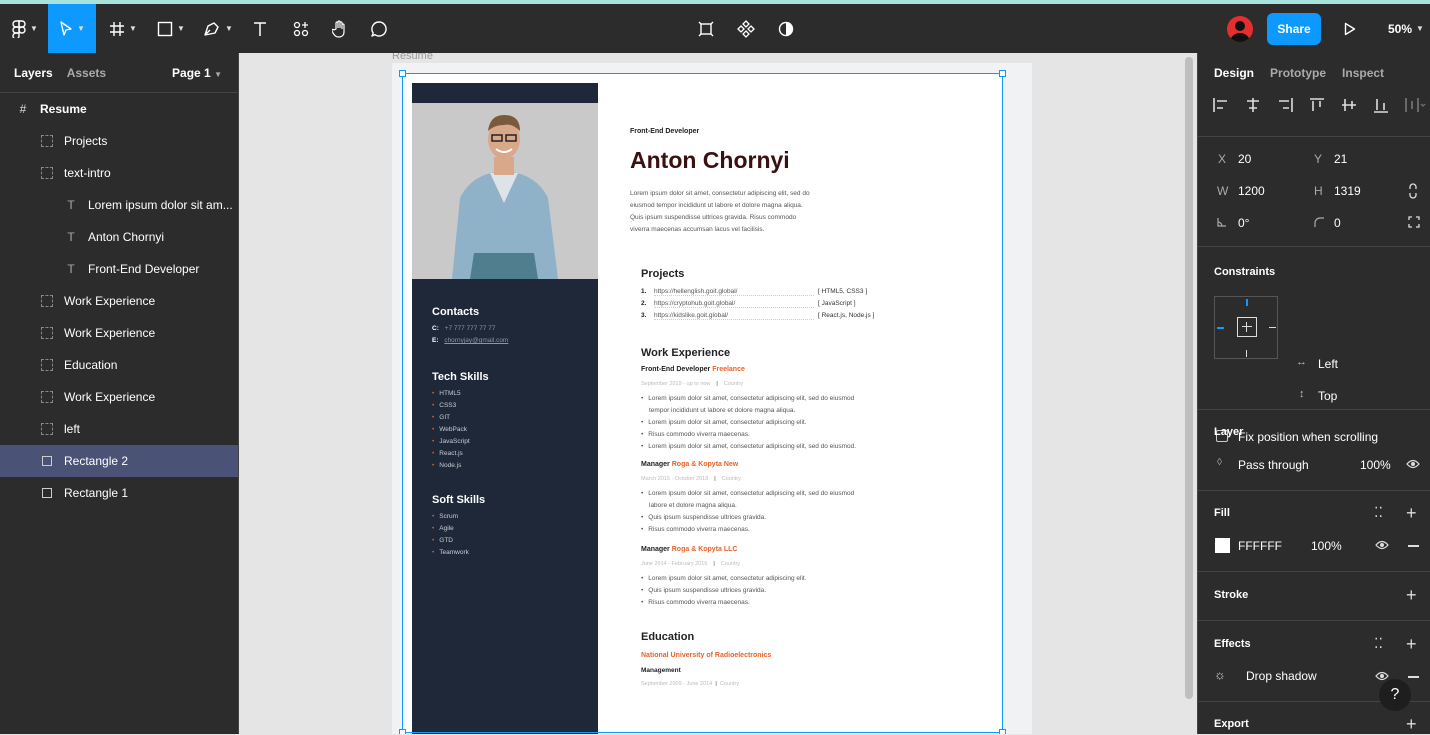  Describe the element at coordinates (119, 269) in the screenshot. I see `layer-row: T Front-End Developer` at that location.